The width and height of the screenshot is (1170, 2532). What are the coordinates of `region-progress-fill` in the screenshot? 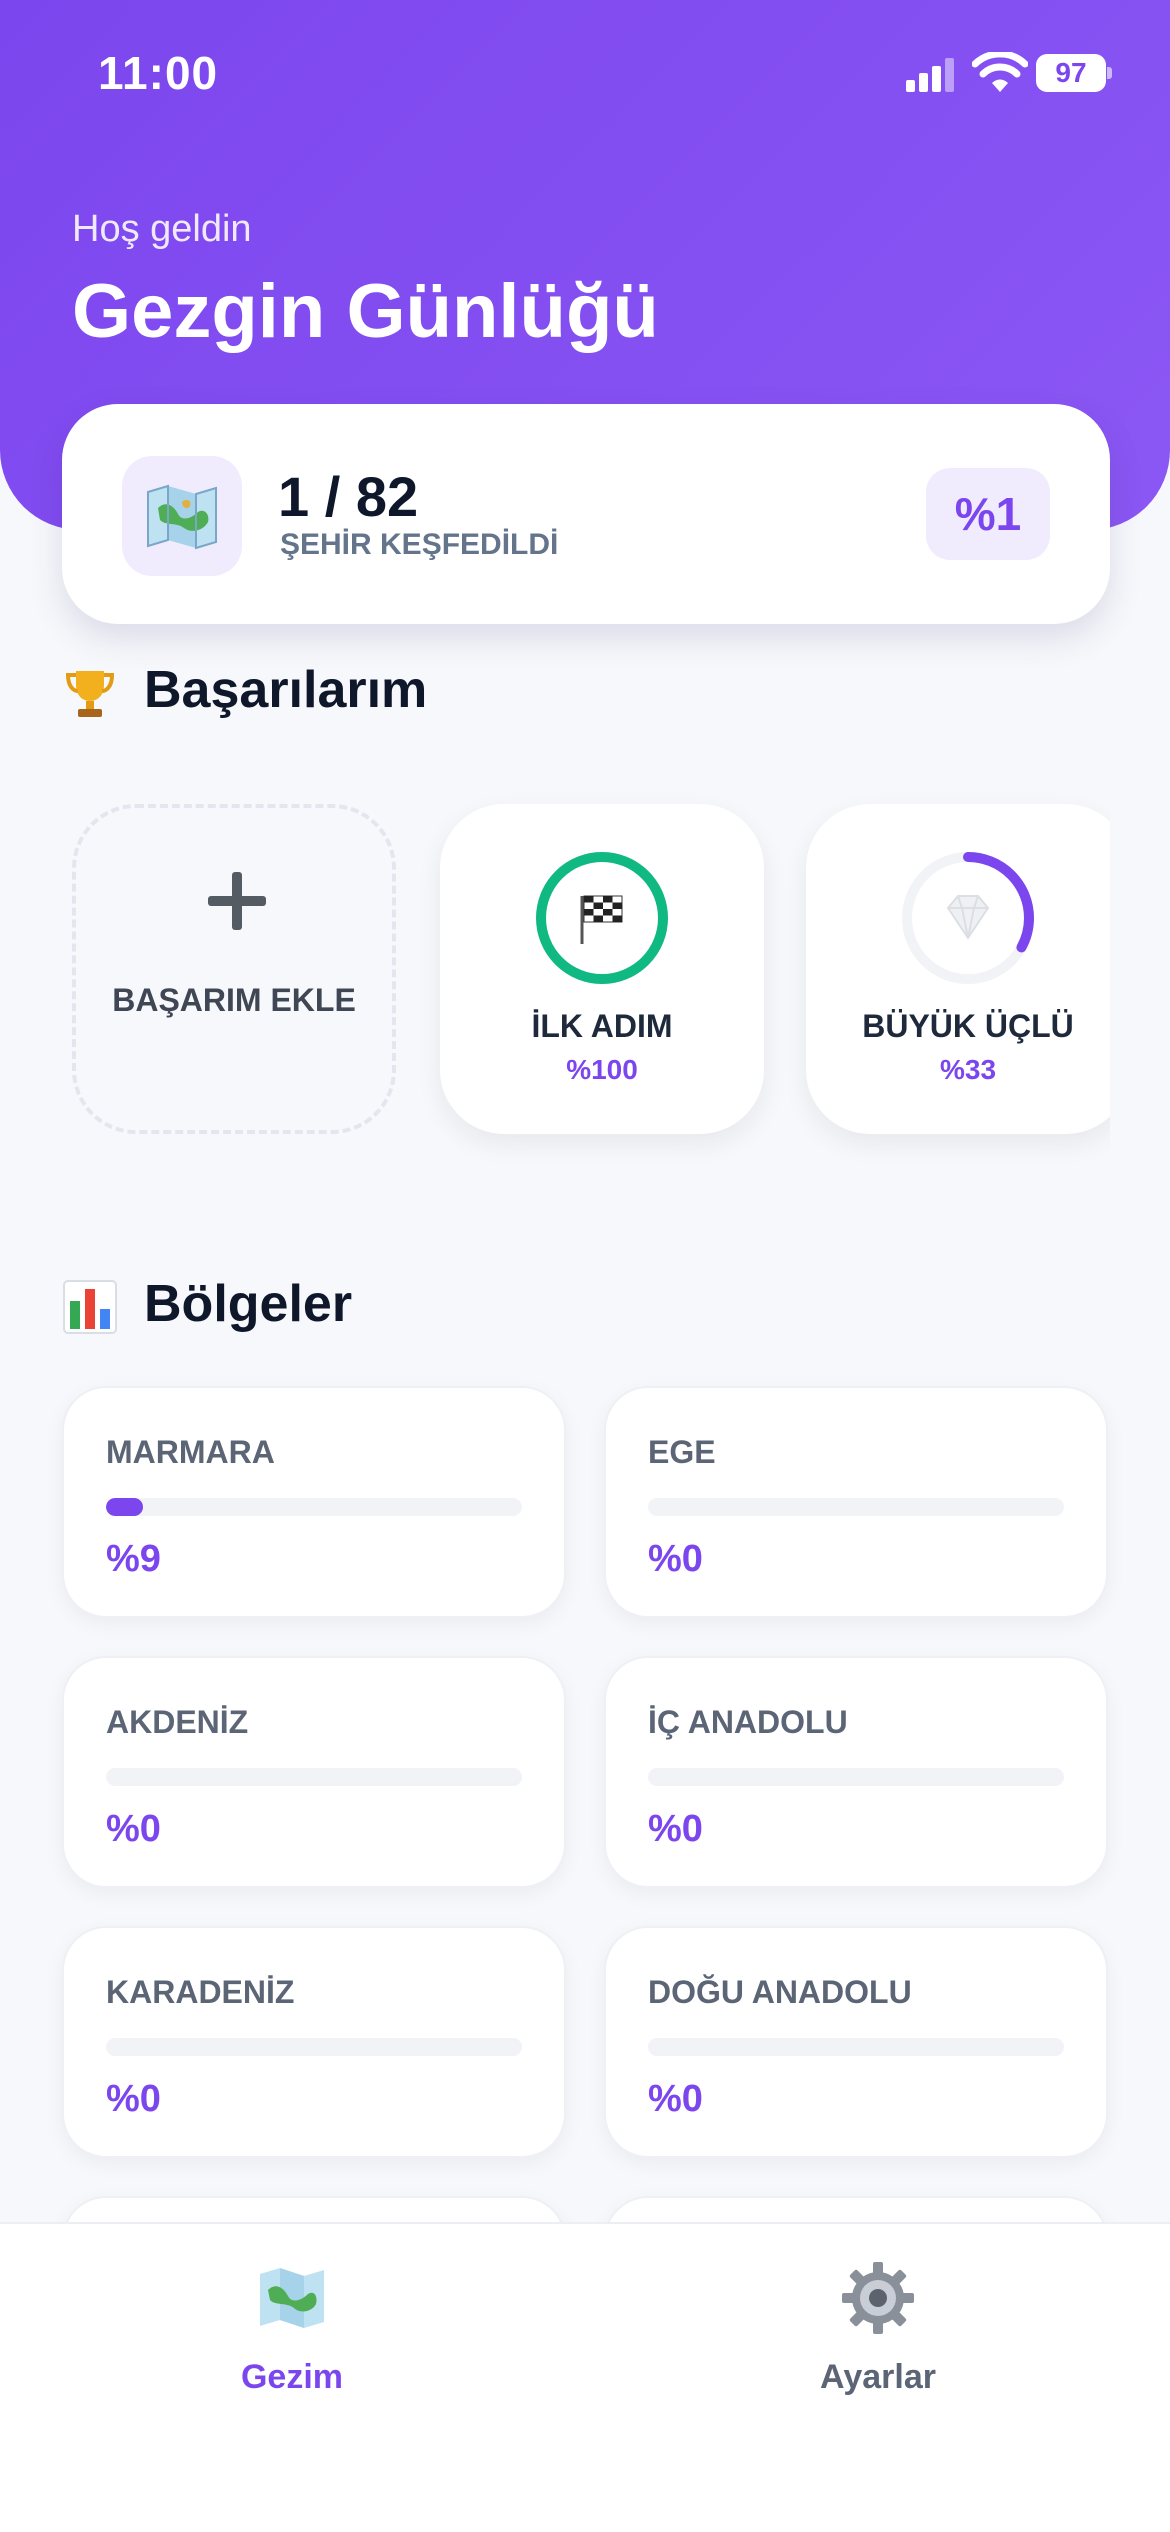 It's located at (125, 1507).